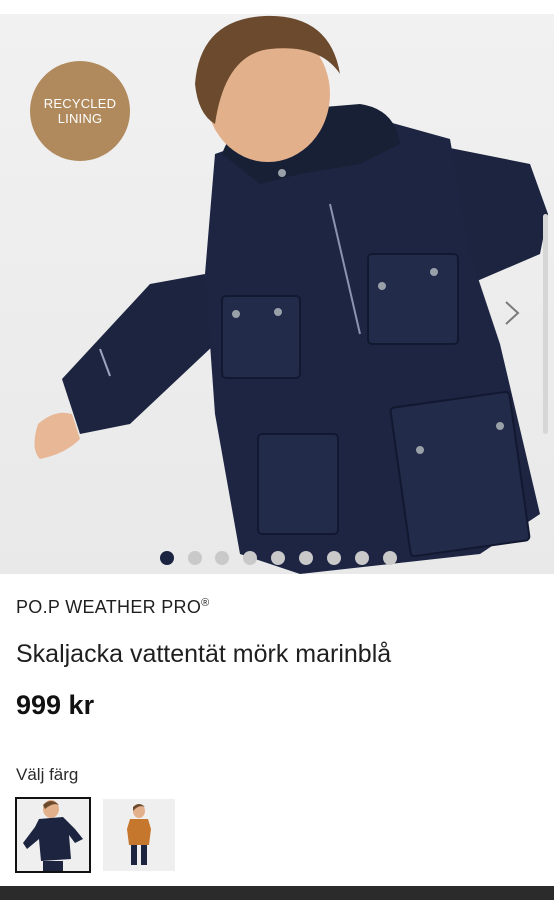 This screenshot has height=900, width=554. What do you see at coordinates (277, 893) in the screenshot?
I see `bottom-bar` at bounding box center [277, 893].